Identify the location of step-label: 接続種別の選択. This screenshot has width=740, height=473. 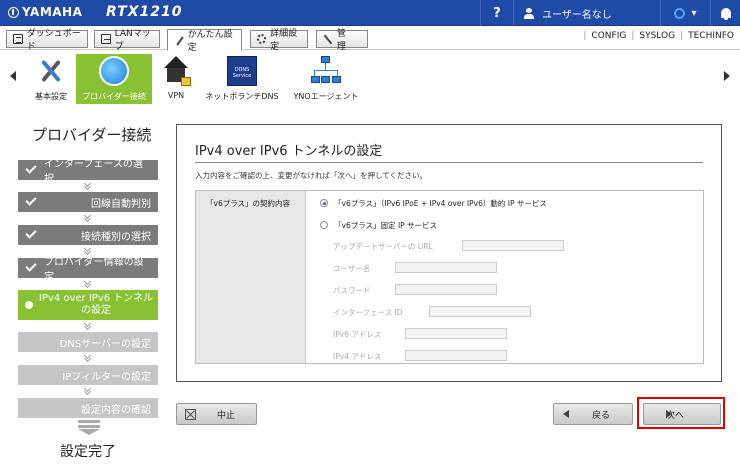
(116, 237).